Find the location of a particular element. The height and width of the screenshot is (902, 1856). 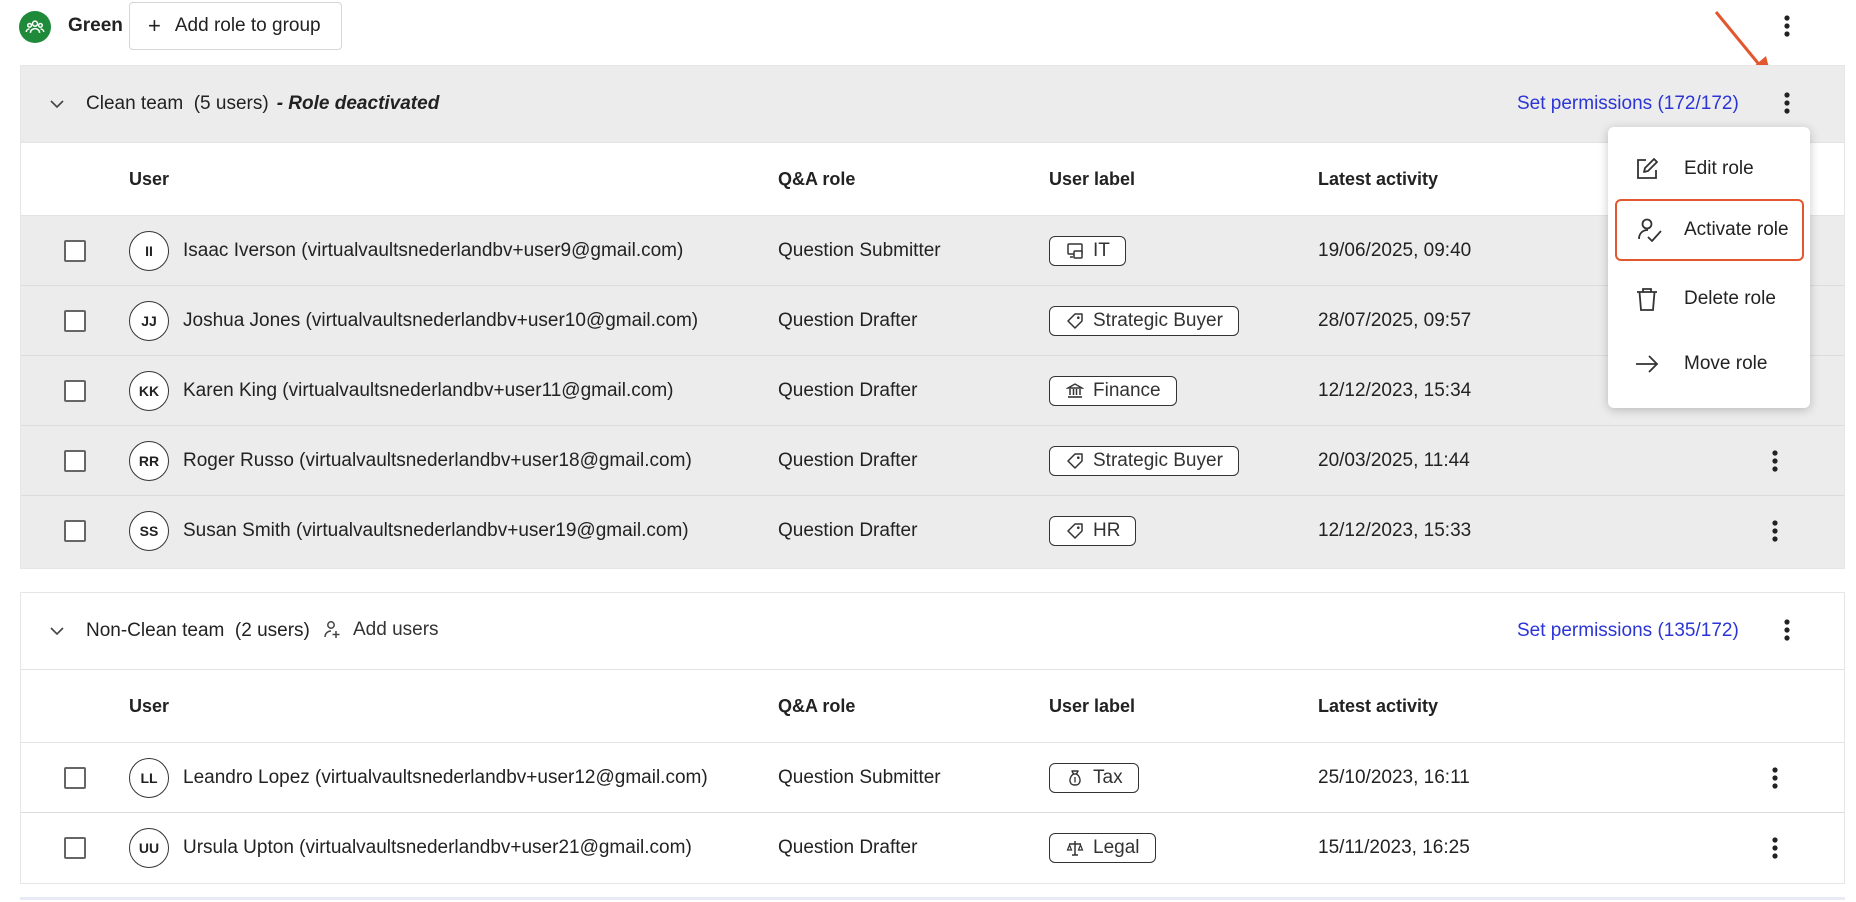

menu-item-move-role: Move role is located at coordinates (1709, 364).